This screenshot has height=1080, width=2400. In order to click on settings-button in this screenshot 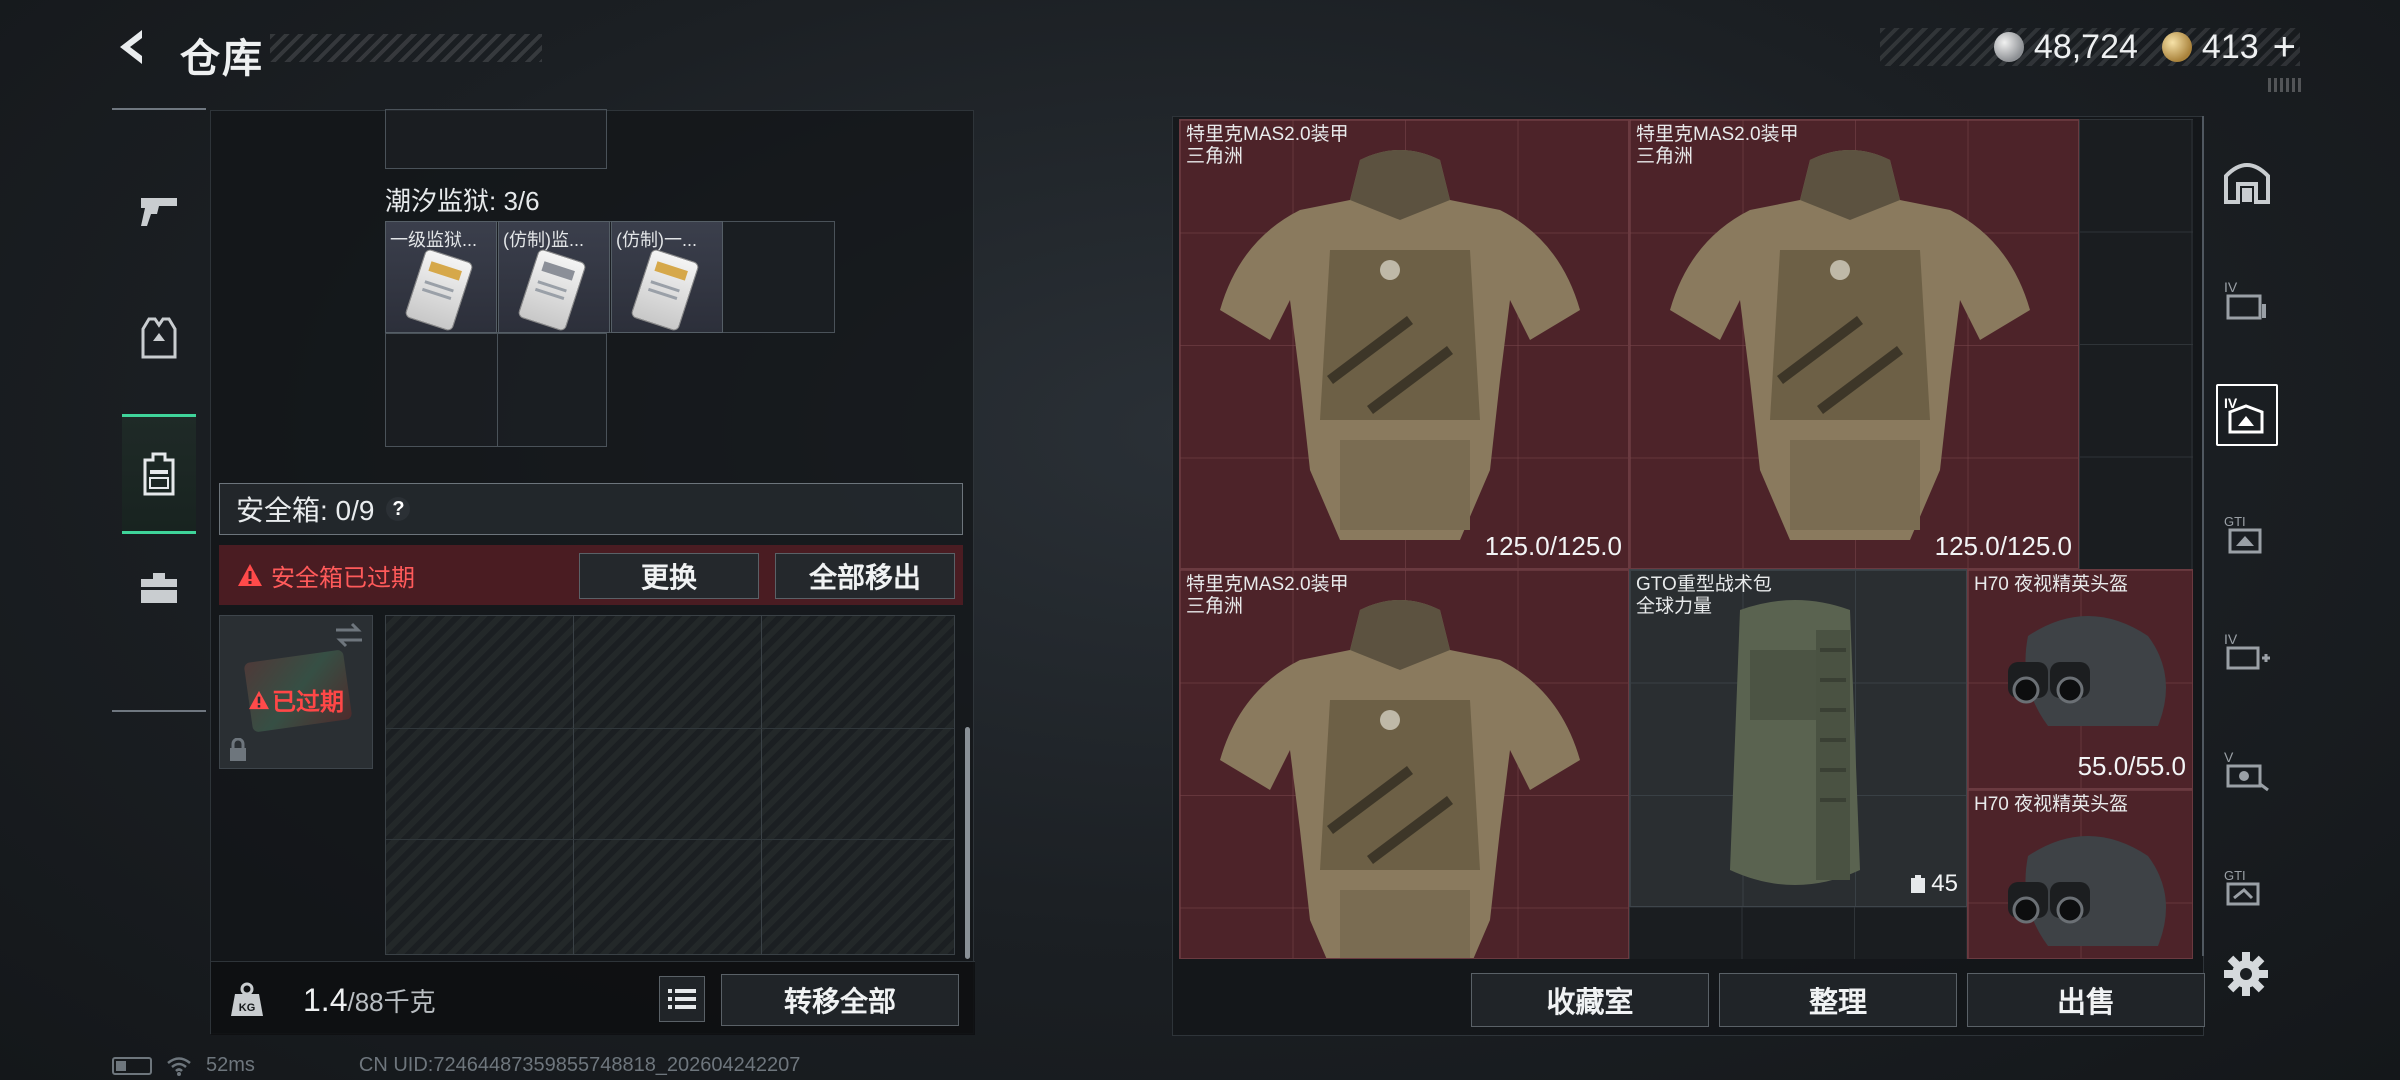, I will do `click(2246, 974)`.